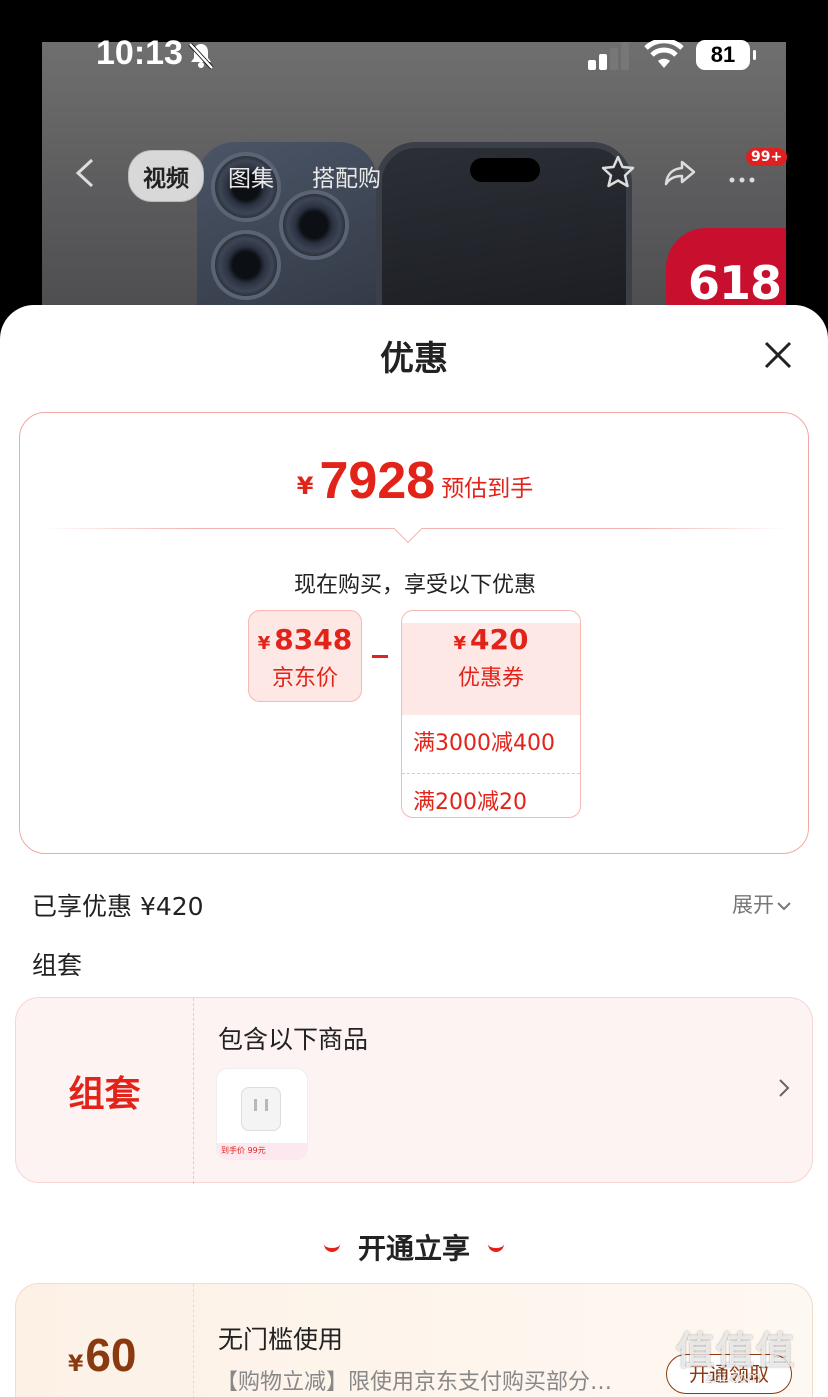  Describe the element at coordinates (726, 55) in the screenshot. I see `battery-indicator: 81` at that location.